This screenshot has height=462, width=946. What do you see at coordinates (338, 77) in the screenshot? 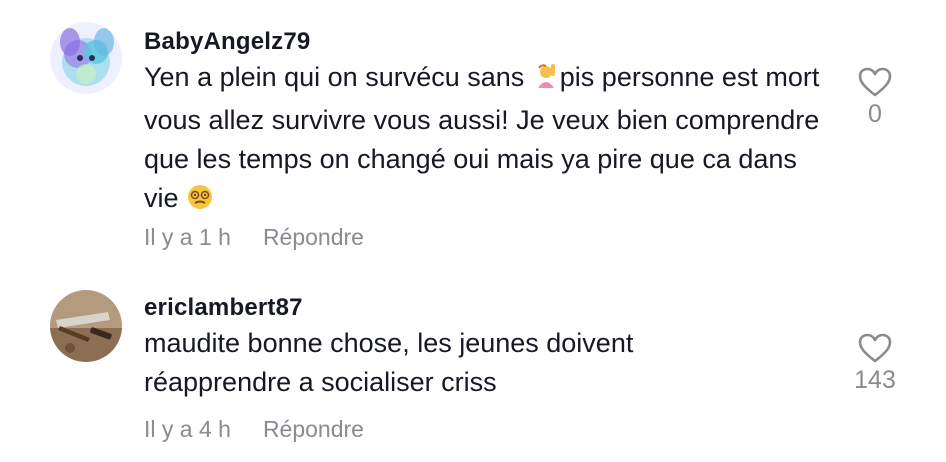
I see `comment-text-part: Yen a plein qui on survécu sans` at bounding box center [338, 77].